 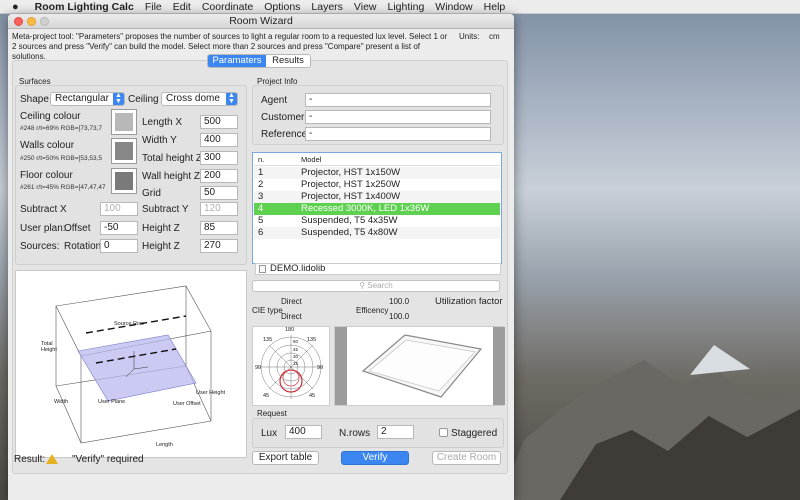 I want to click on polar-diagram: 180 135 135 90 90 45 45 15 30 45 60, so click(x=291, y=366).